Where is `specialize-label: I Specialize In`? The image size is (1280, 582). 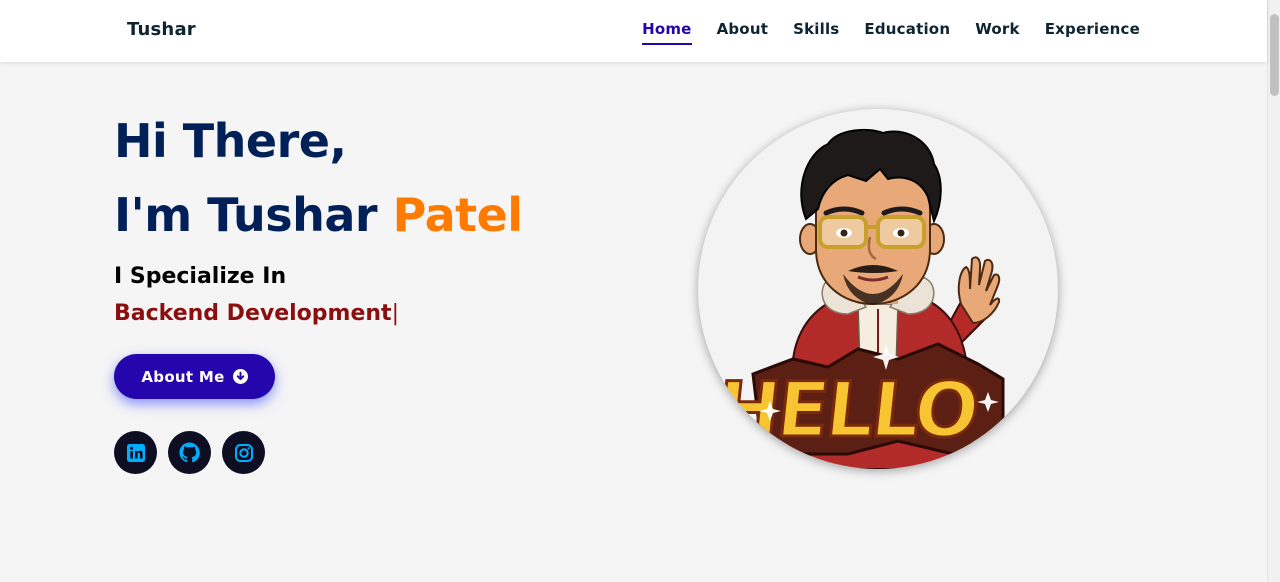 specialize-label: I Specialize In is located at coordinates (200, 276).